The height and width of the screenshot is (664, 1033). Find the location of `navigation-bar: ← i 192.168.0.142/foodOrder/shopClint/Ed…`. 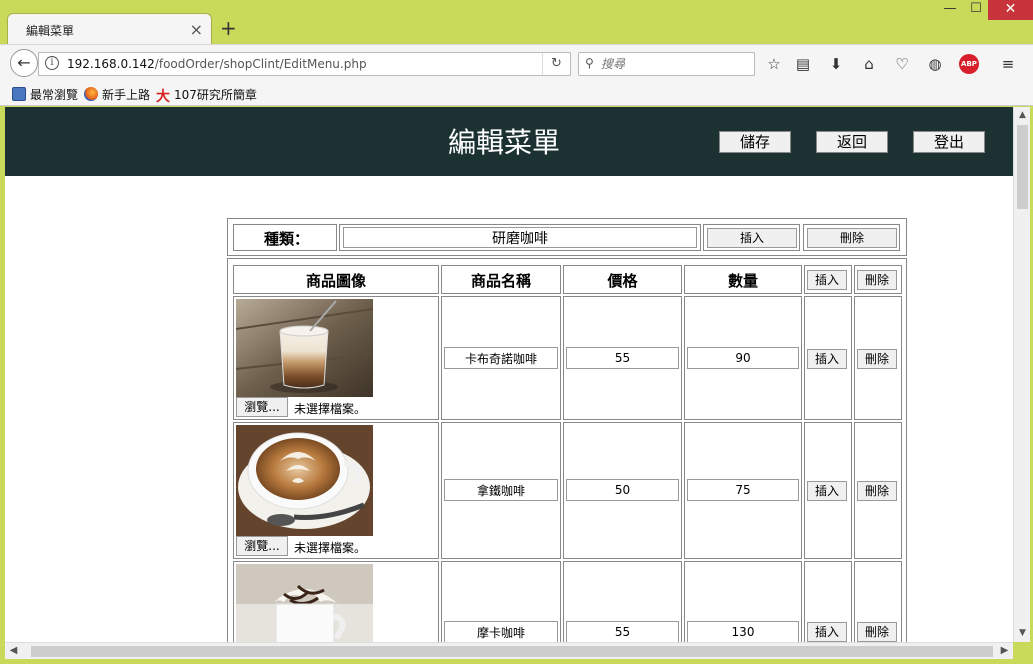

navigation-bar: ← i 192.168.0.142/foodOrder/shopClint/Ed… is located at coordinates (516, 63).